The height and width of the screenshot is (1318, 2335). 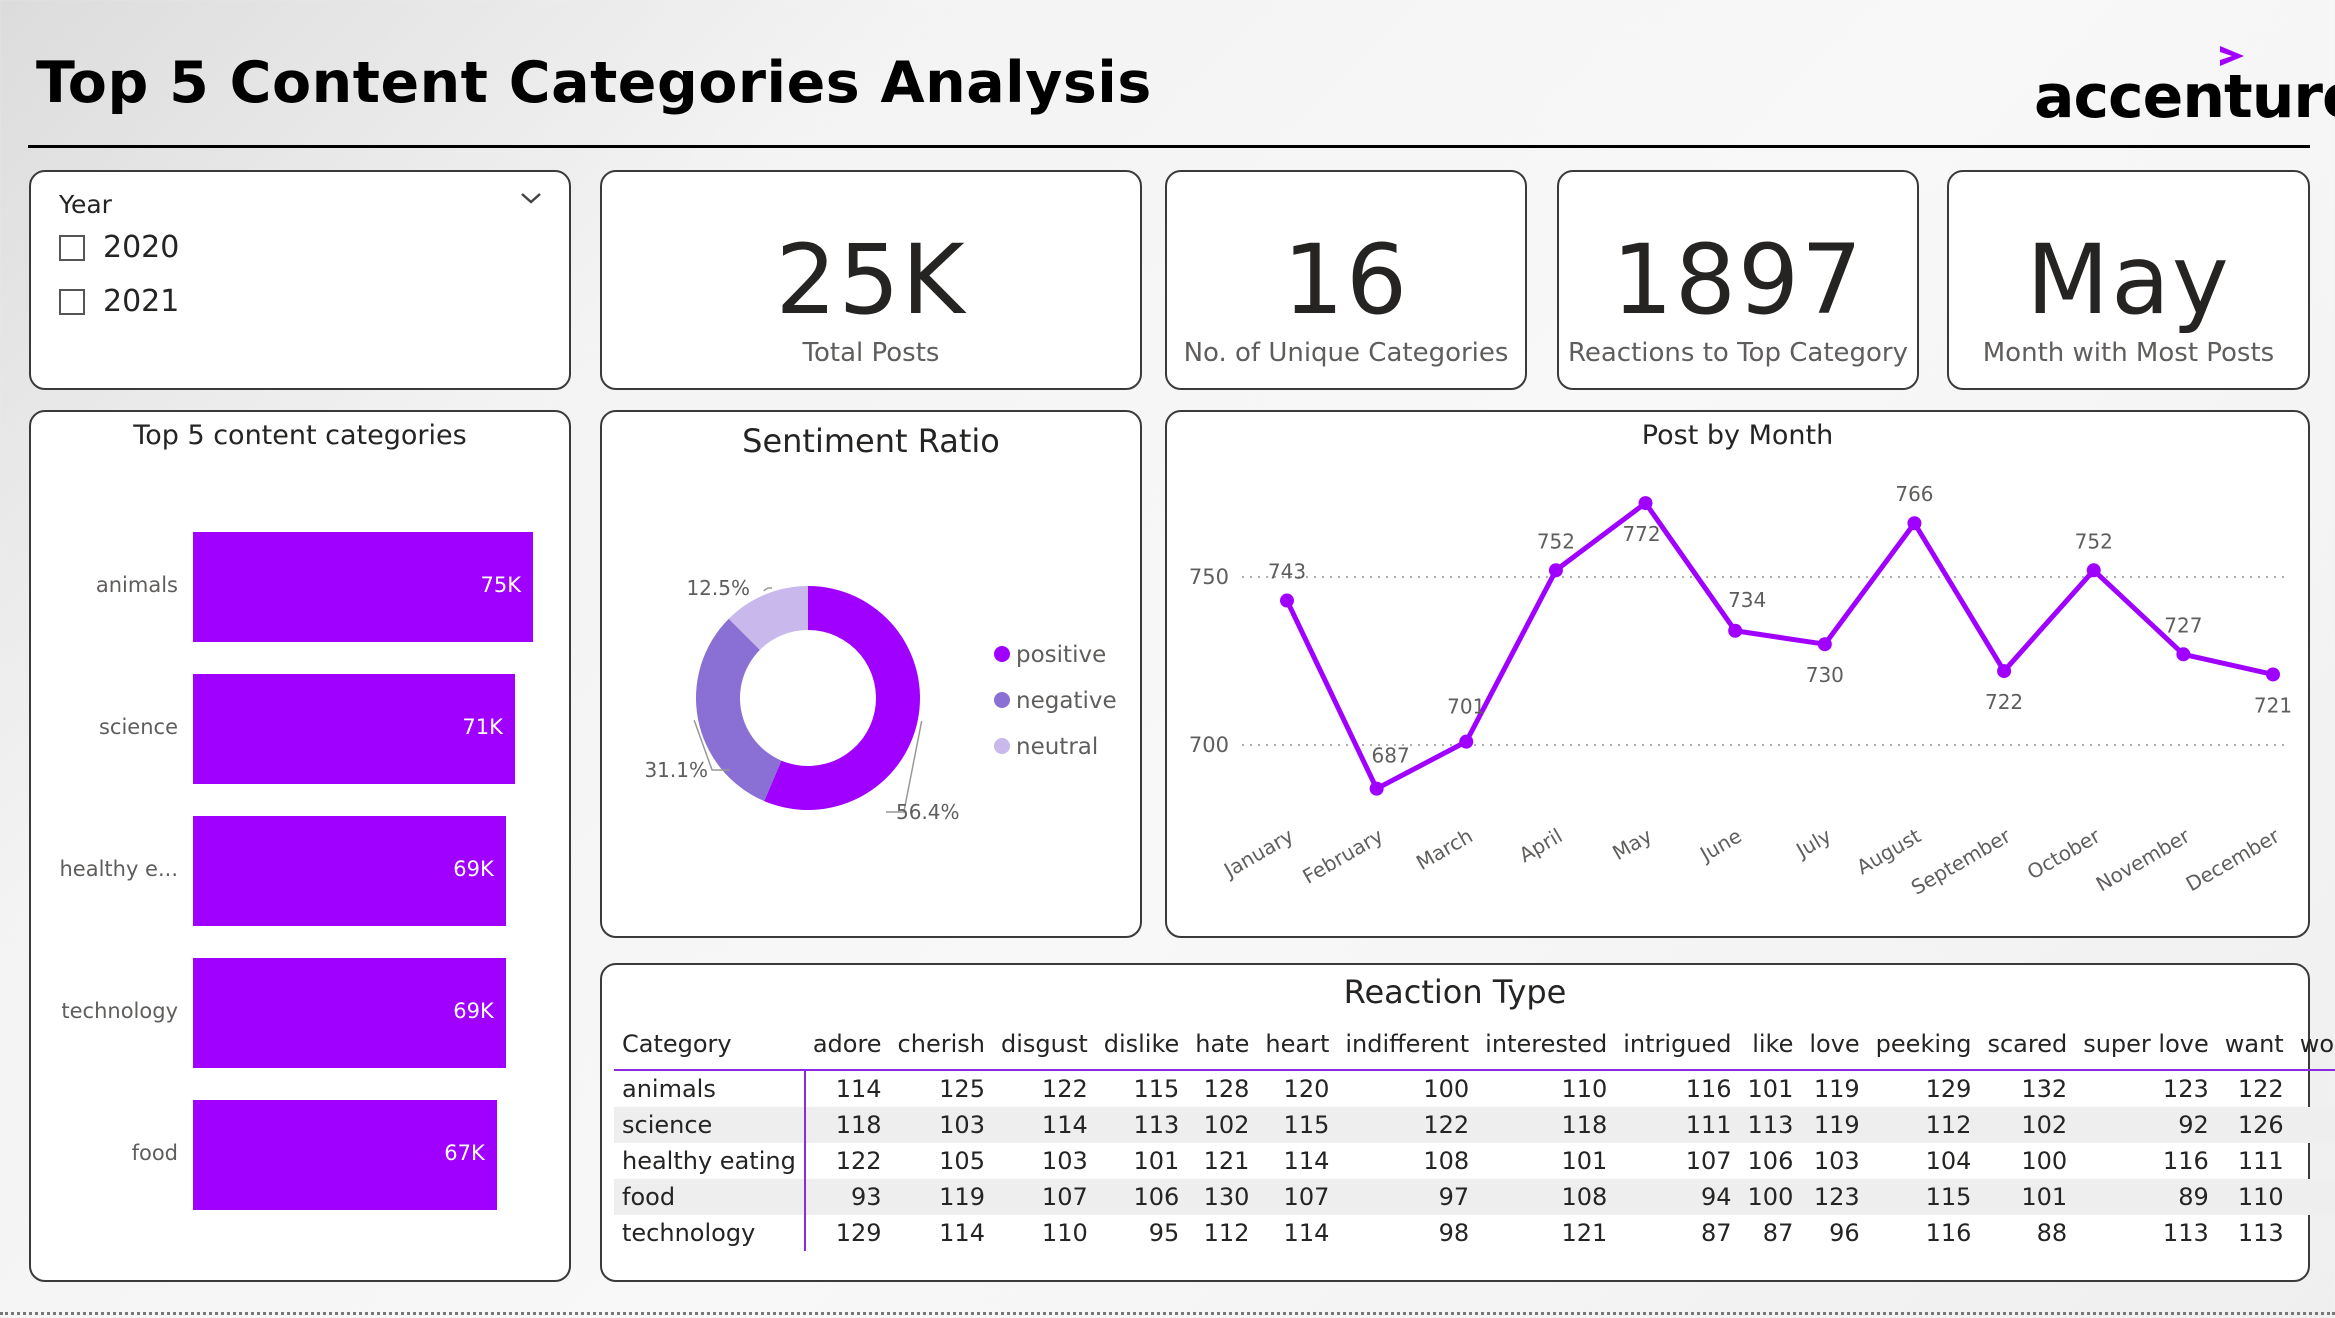 I want to click on kpi-label: Reactions to Top Category, so click(x=1737, y=353).